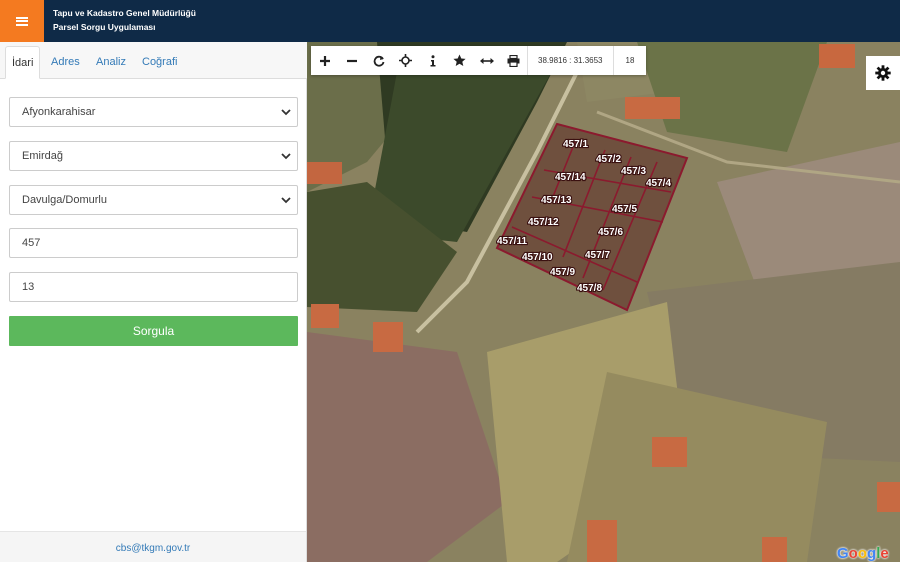 This screenshot has width=900, height=566. Describe the element at coordinates (884, 553) in the screenshot. I see `google-letter: e` at that location.